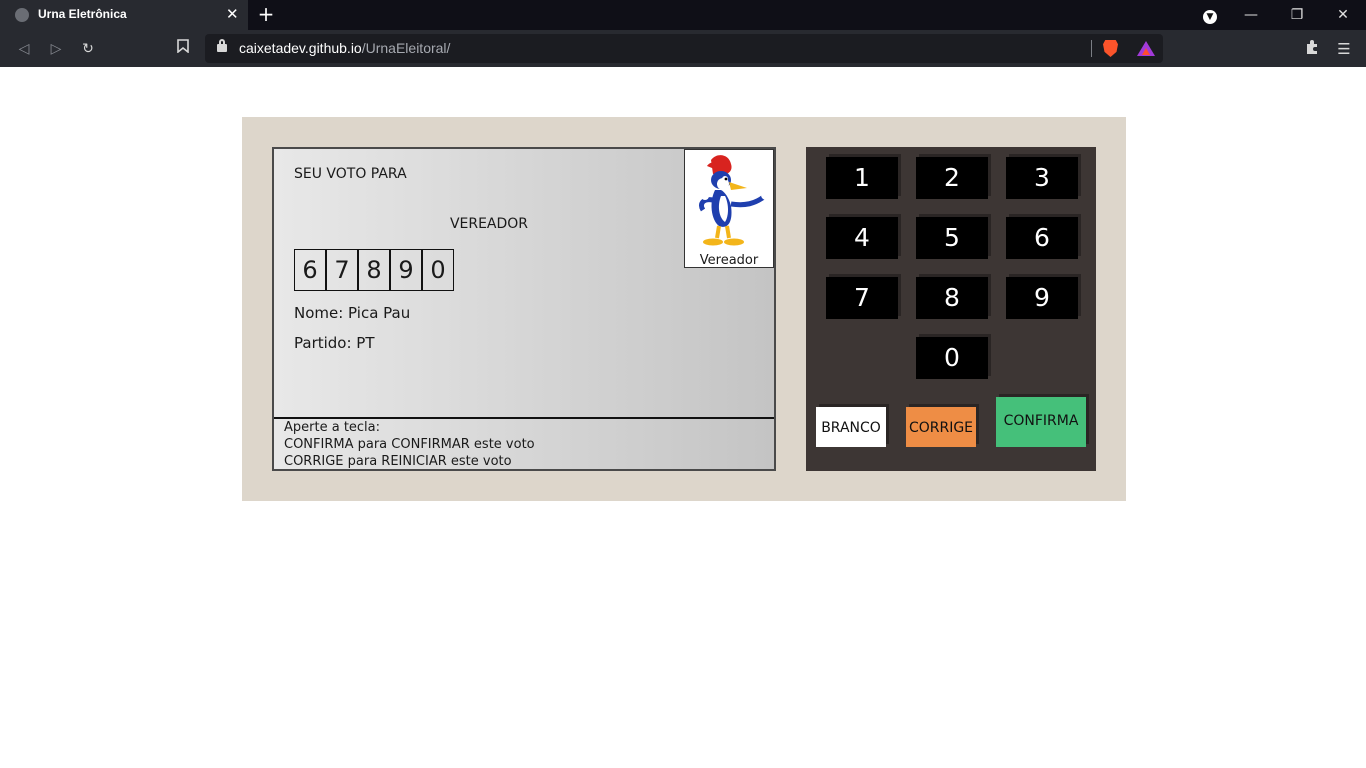 The height and width of the screenshot is (768, 1366). What do you see at coordinates (1091, 48) in the screenshot?
I see `divider` at bounding box center [1091, 48].